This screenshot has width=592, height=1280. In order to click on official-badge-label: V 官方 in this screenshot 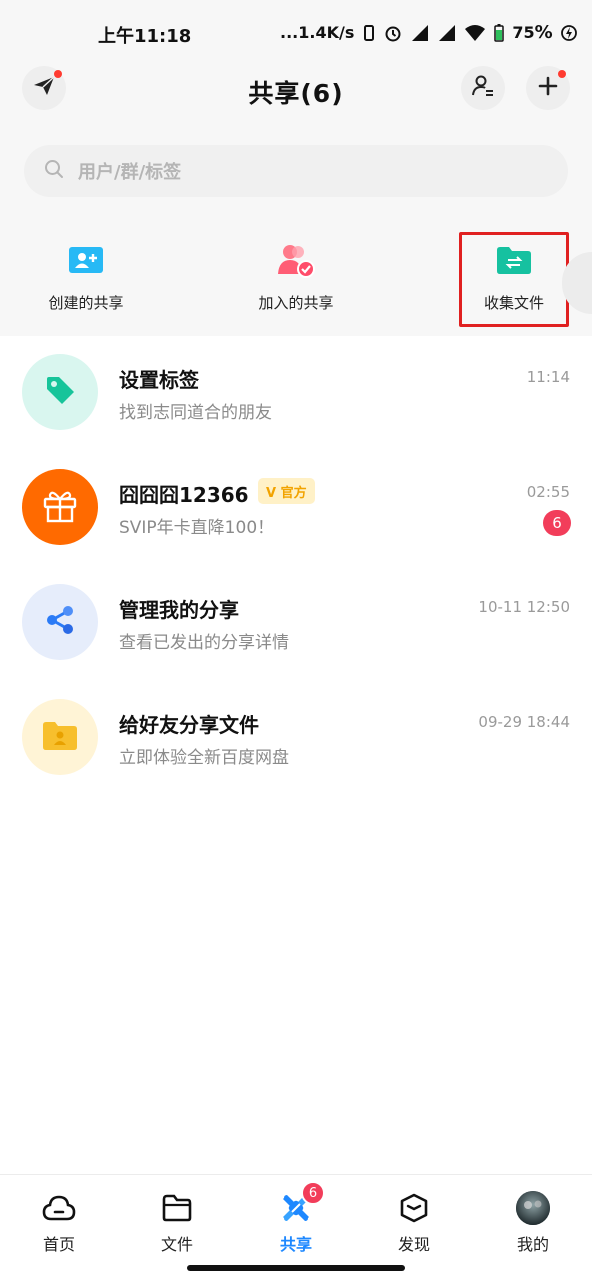, I will do `click(286, 493)`.